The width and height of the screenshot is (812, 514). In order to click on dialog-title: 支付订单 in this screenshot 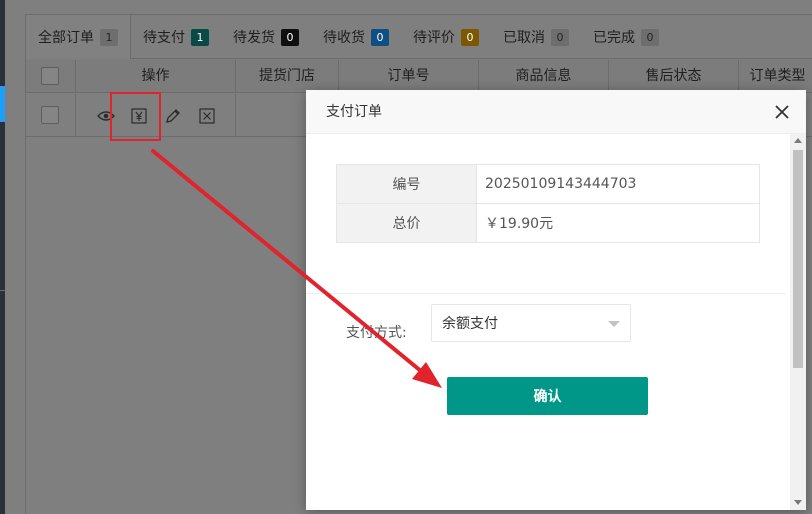, I will do `click(354, 112)`.